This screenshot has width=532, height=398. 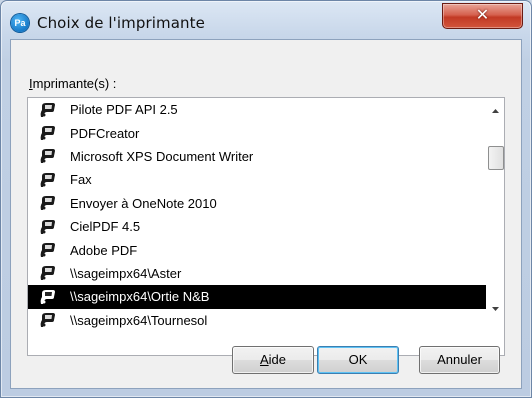 What do you see at coordinates (126, 273) in the screenshot?
I see `printer-name: \\sageimpx64\Aster` at bounding box center [126, 273].